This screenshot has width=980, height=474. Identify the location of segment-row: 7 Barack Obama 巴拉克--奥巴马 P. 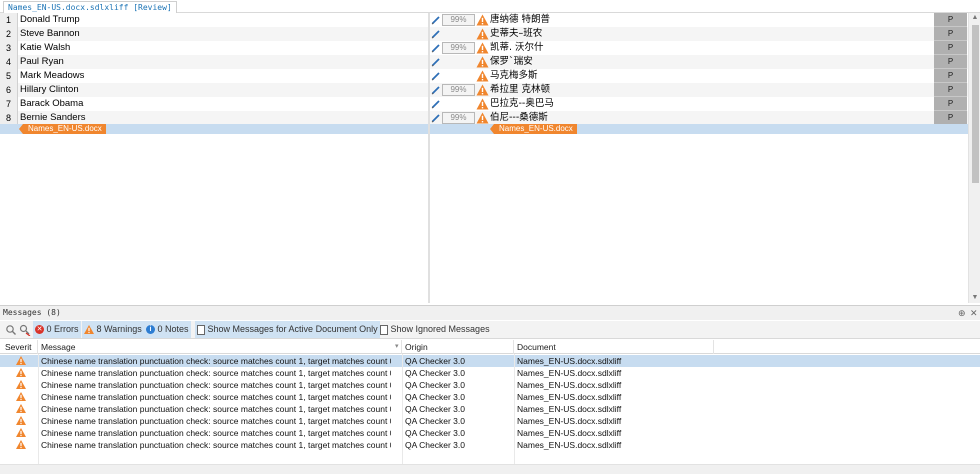
(484, 104).